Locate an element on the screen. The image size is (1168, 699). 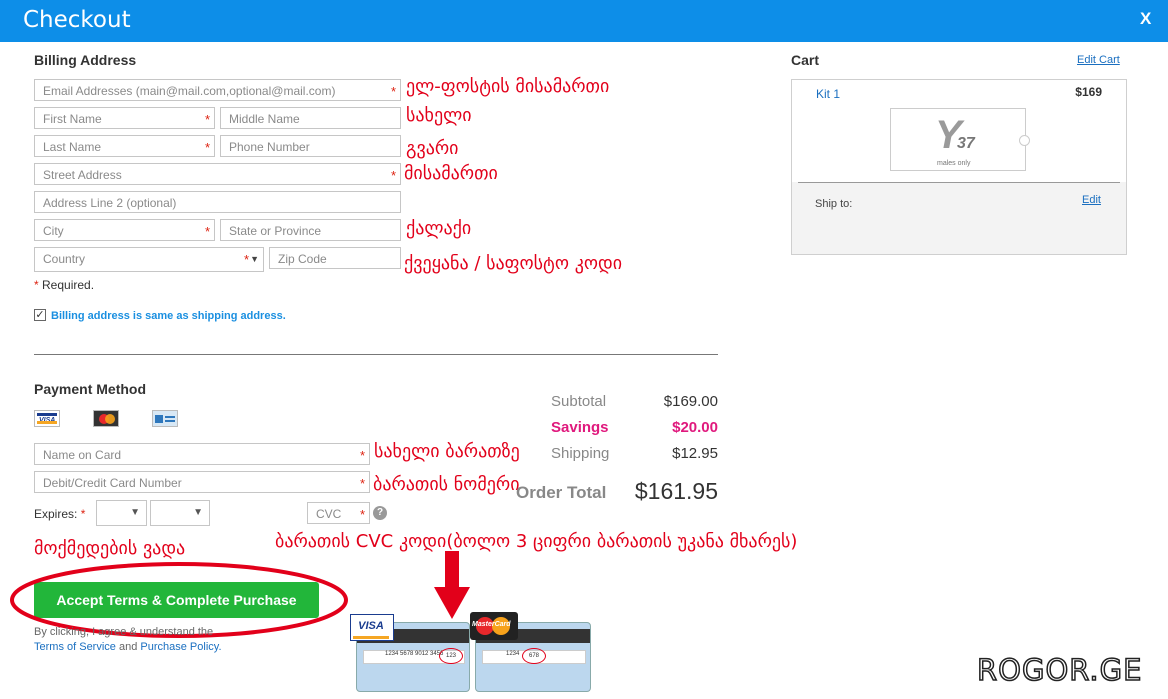
payment-method-title: Payment Method is located at coordinates (90, 389).